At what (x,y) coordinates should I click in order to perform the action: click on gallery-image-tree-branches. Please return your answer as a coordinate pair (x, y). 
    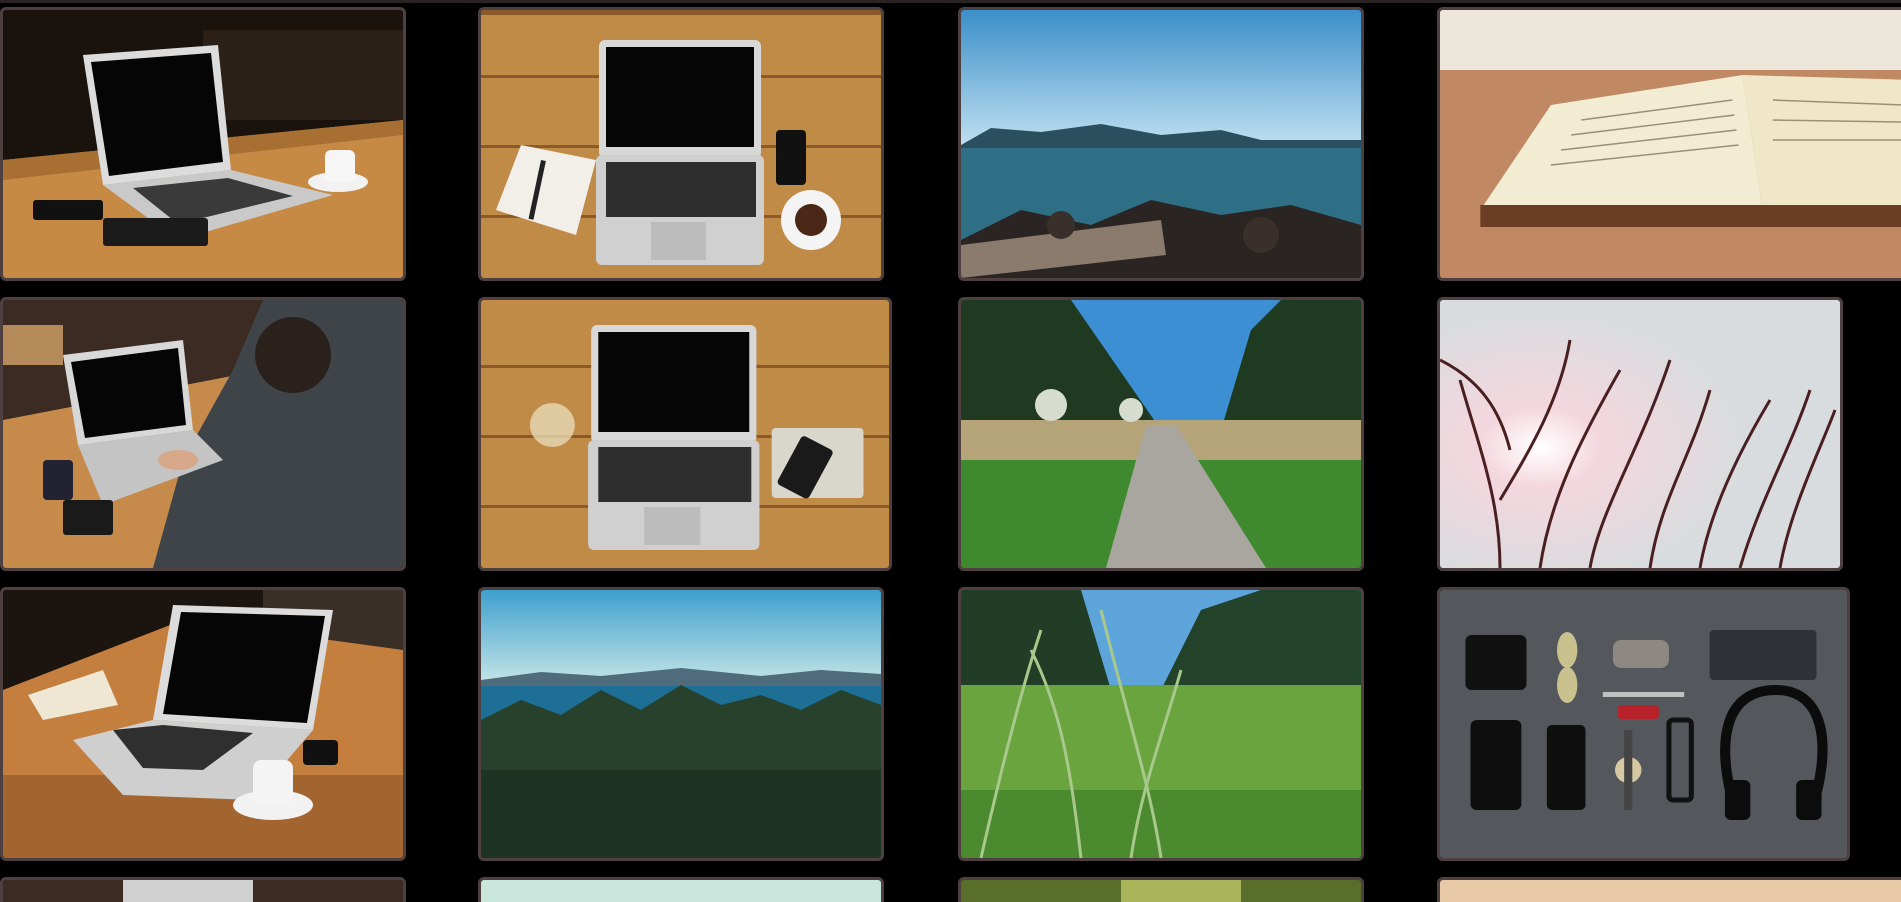
    Looking at the image, I should click on (1640, 434).